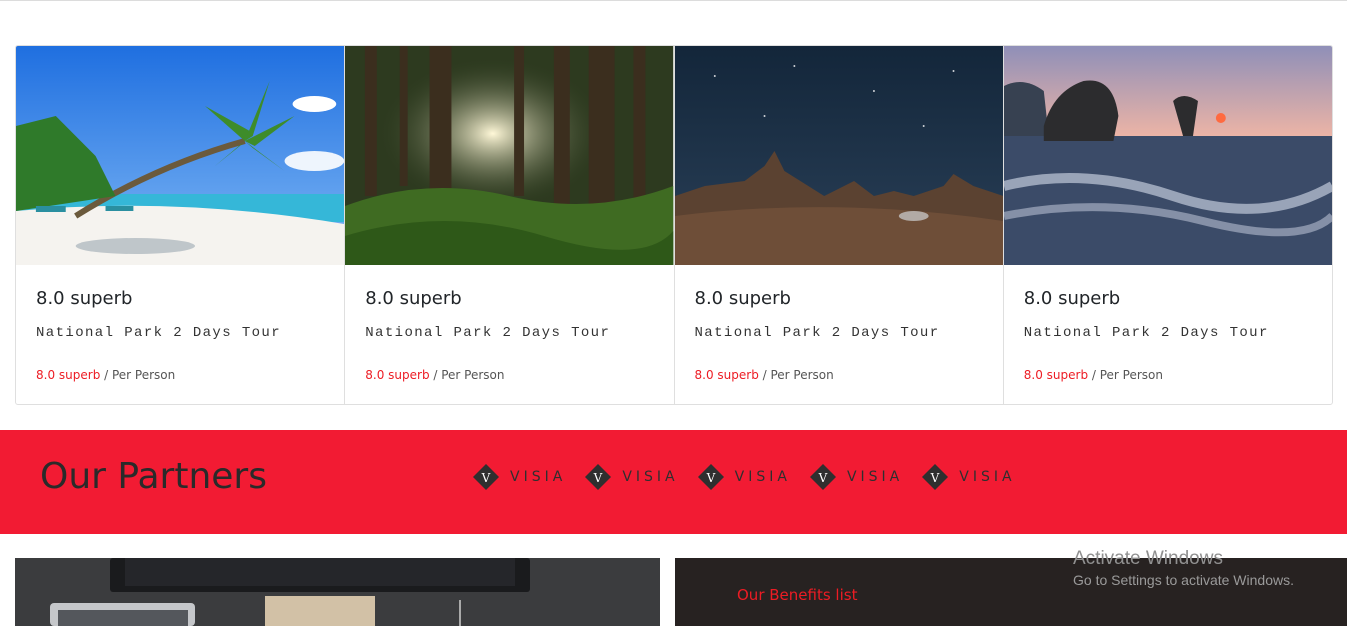  What do you see at coordinates (797, 595) in the screenshot?
I see `benefits-heading: Our Benefits list` at bounding box center [797, 595].